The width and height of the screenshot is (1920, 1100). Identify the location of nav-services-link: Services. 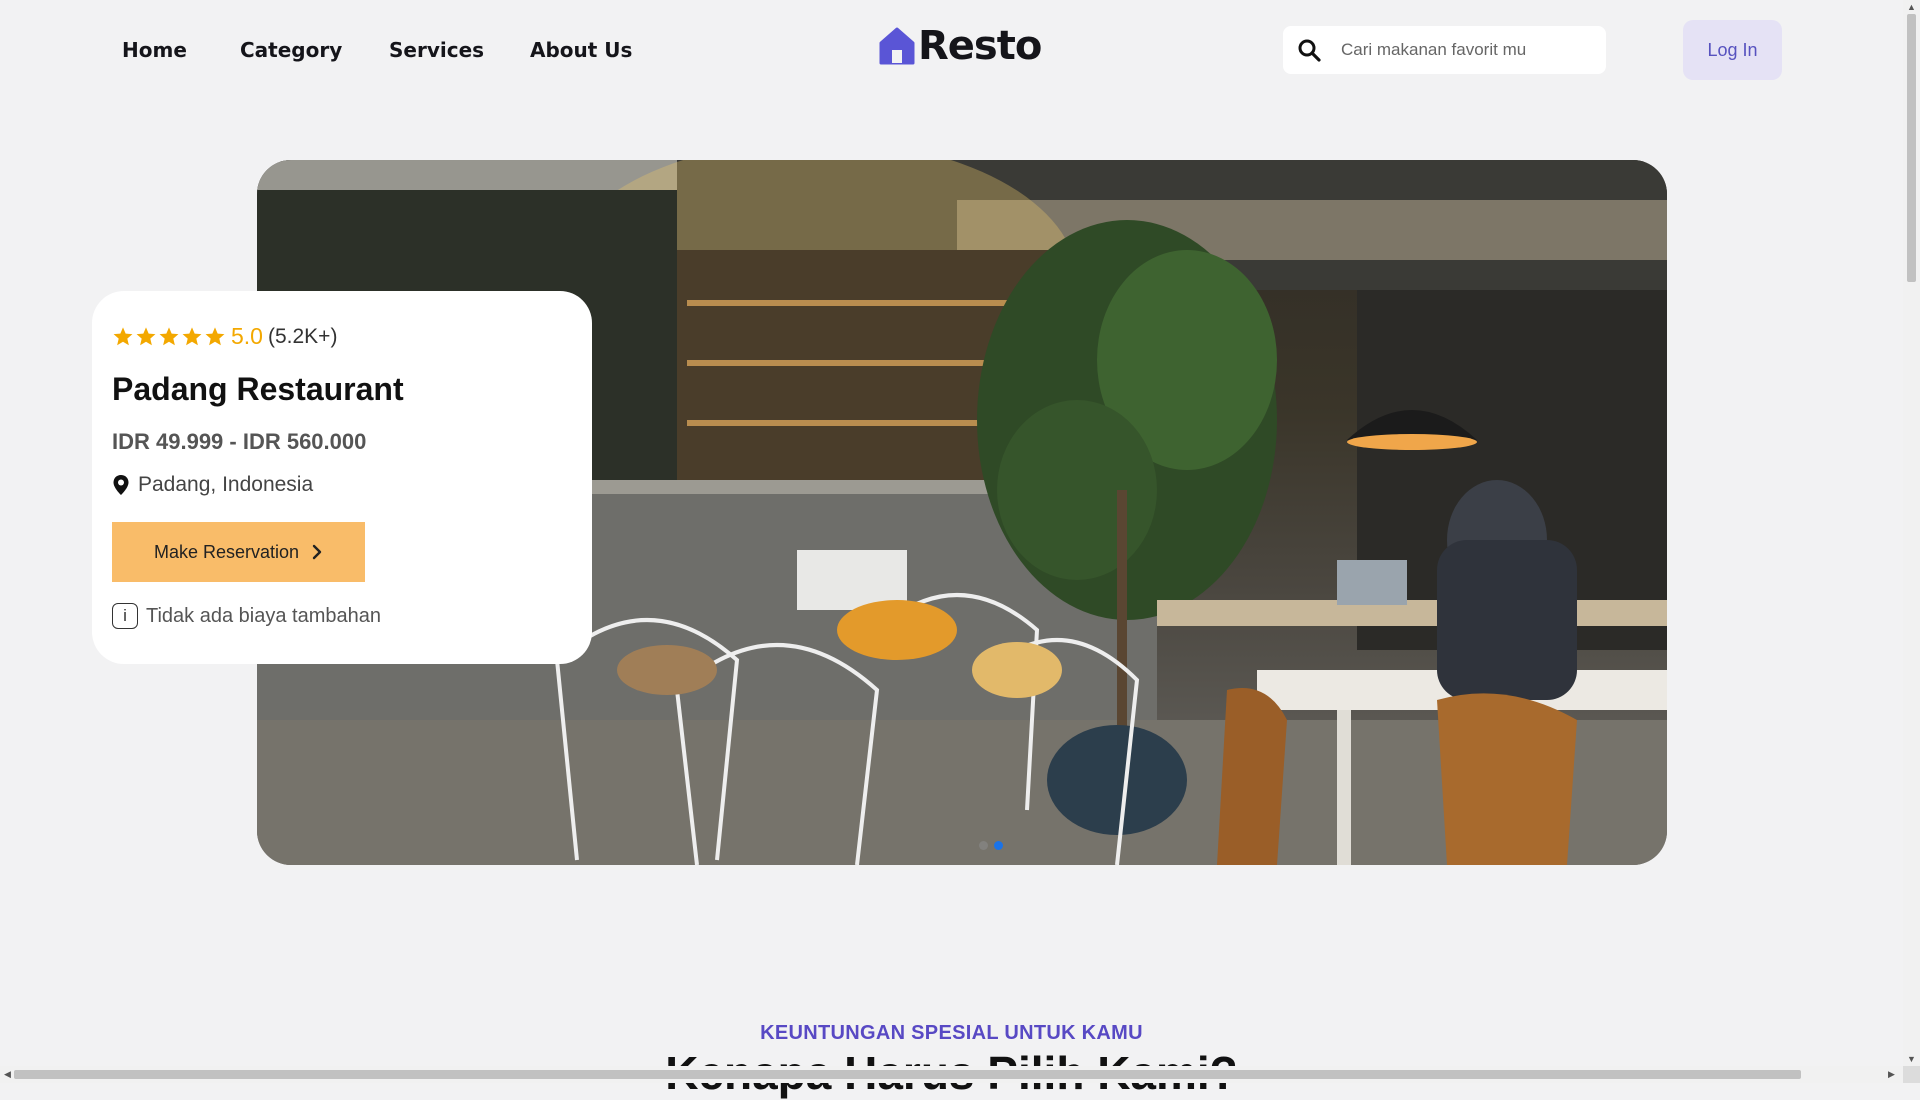
(436, 50).